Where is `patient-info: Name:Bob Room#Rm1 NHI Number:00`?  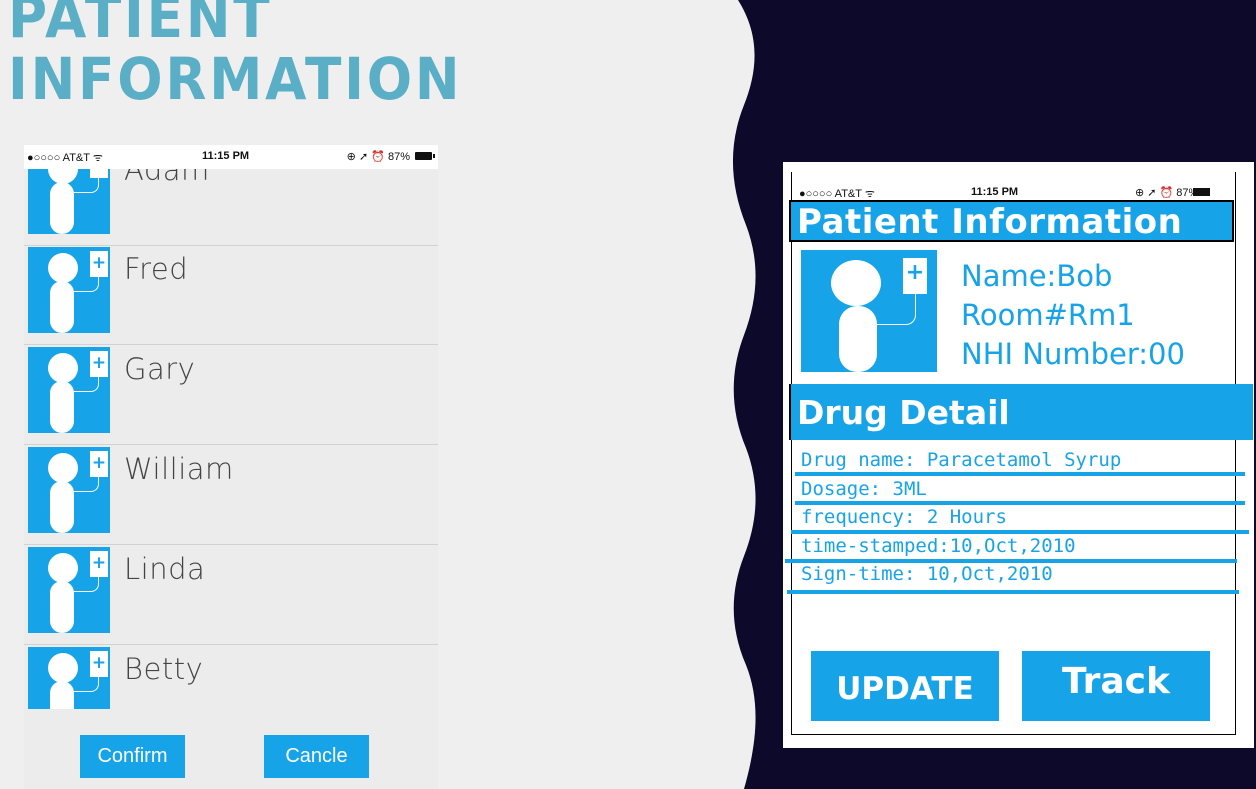
patient-info: Name:Bob Room#Rm1 NHI Number:00 is located at coordinates (1073, 315).